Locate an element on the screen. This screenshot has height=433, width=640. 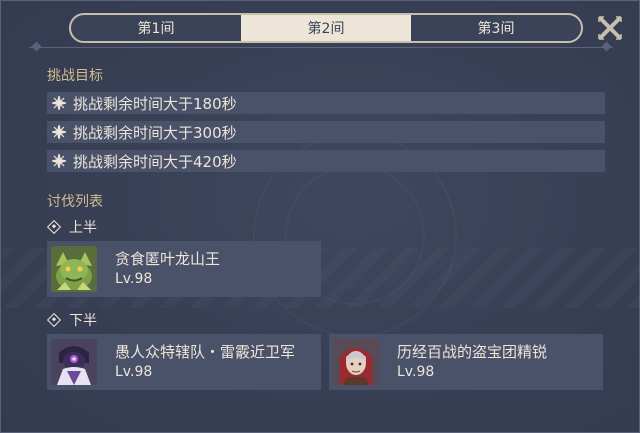
lower-half-header: 下半 is located at coordinates (71, 320).